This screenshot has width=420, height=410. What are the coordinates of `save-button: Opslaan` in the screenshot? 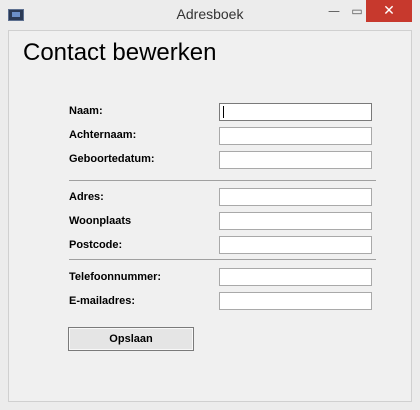 It's located at (131, 339).